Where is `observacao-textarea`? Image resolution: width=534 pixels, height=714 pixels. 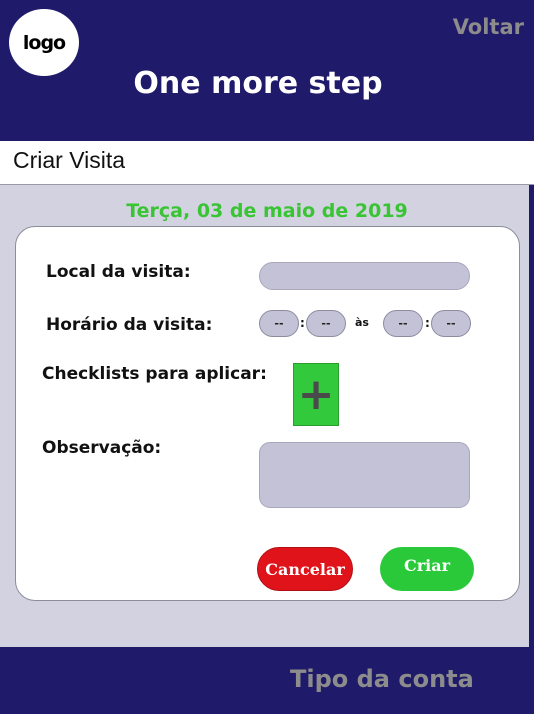 observacao-textarea is located at coordinates (364, 475).